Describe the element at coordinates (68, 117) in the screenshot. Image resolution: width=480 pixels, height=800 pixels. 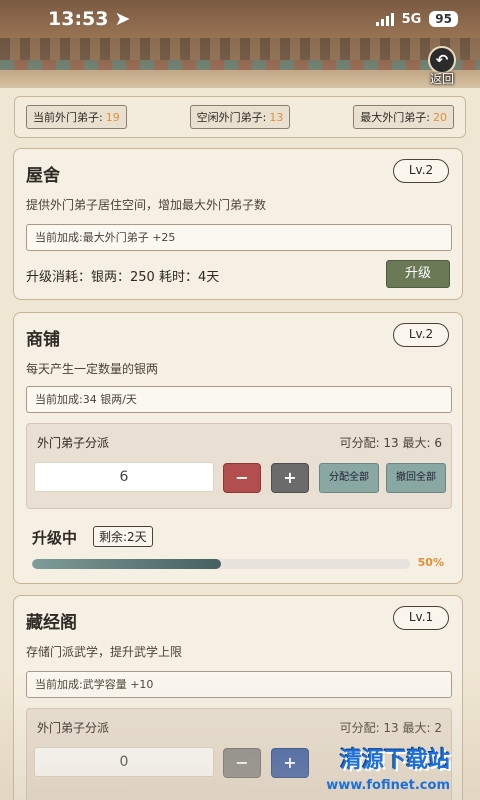
I see `stat-label: 当前外门弟子:` at that location.